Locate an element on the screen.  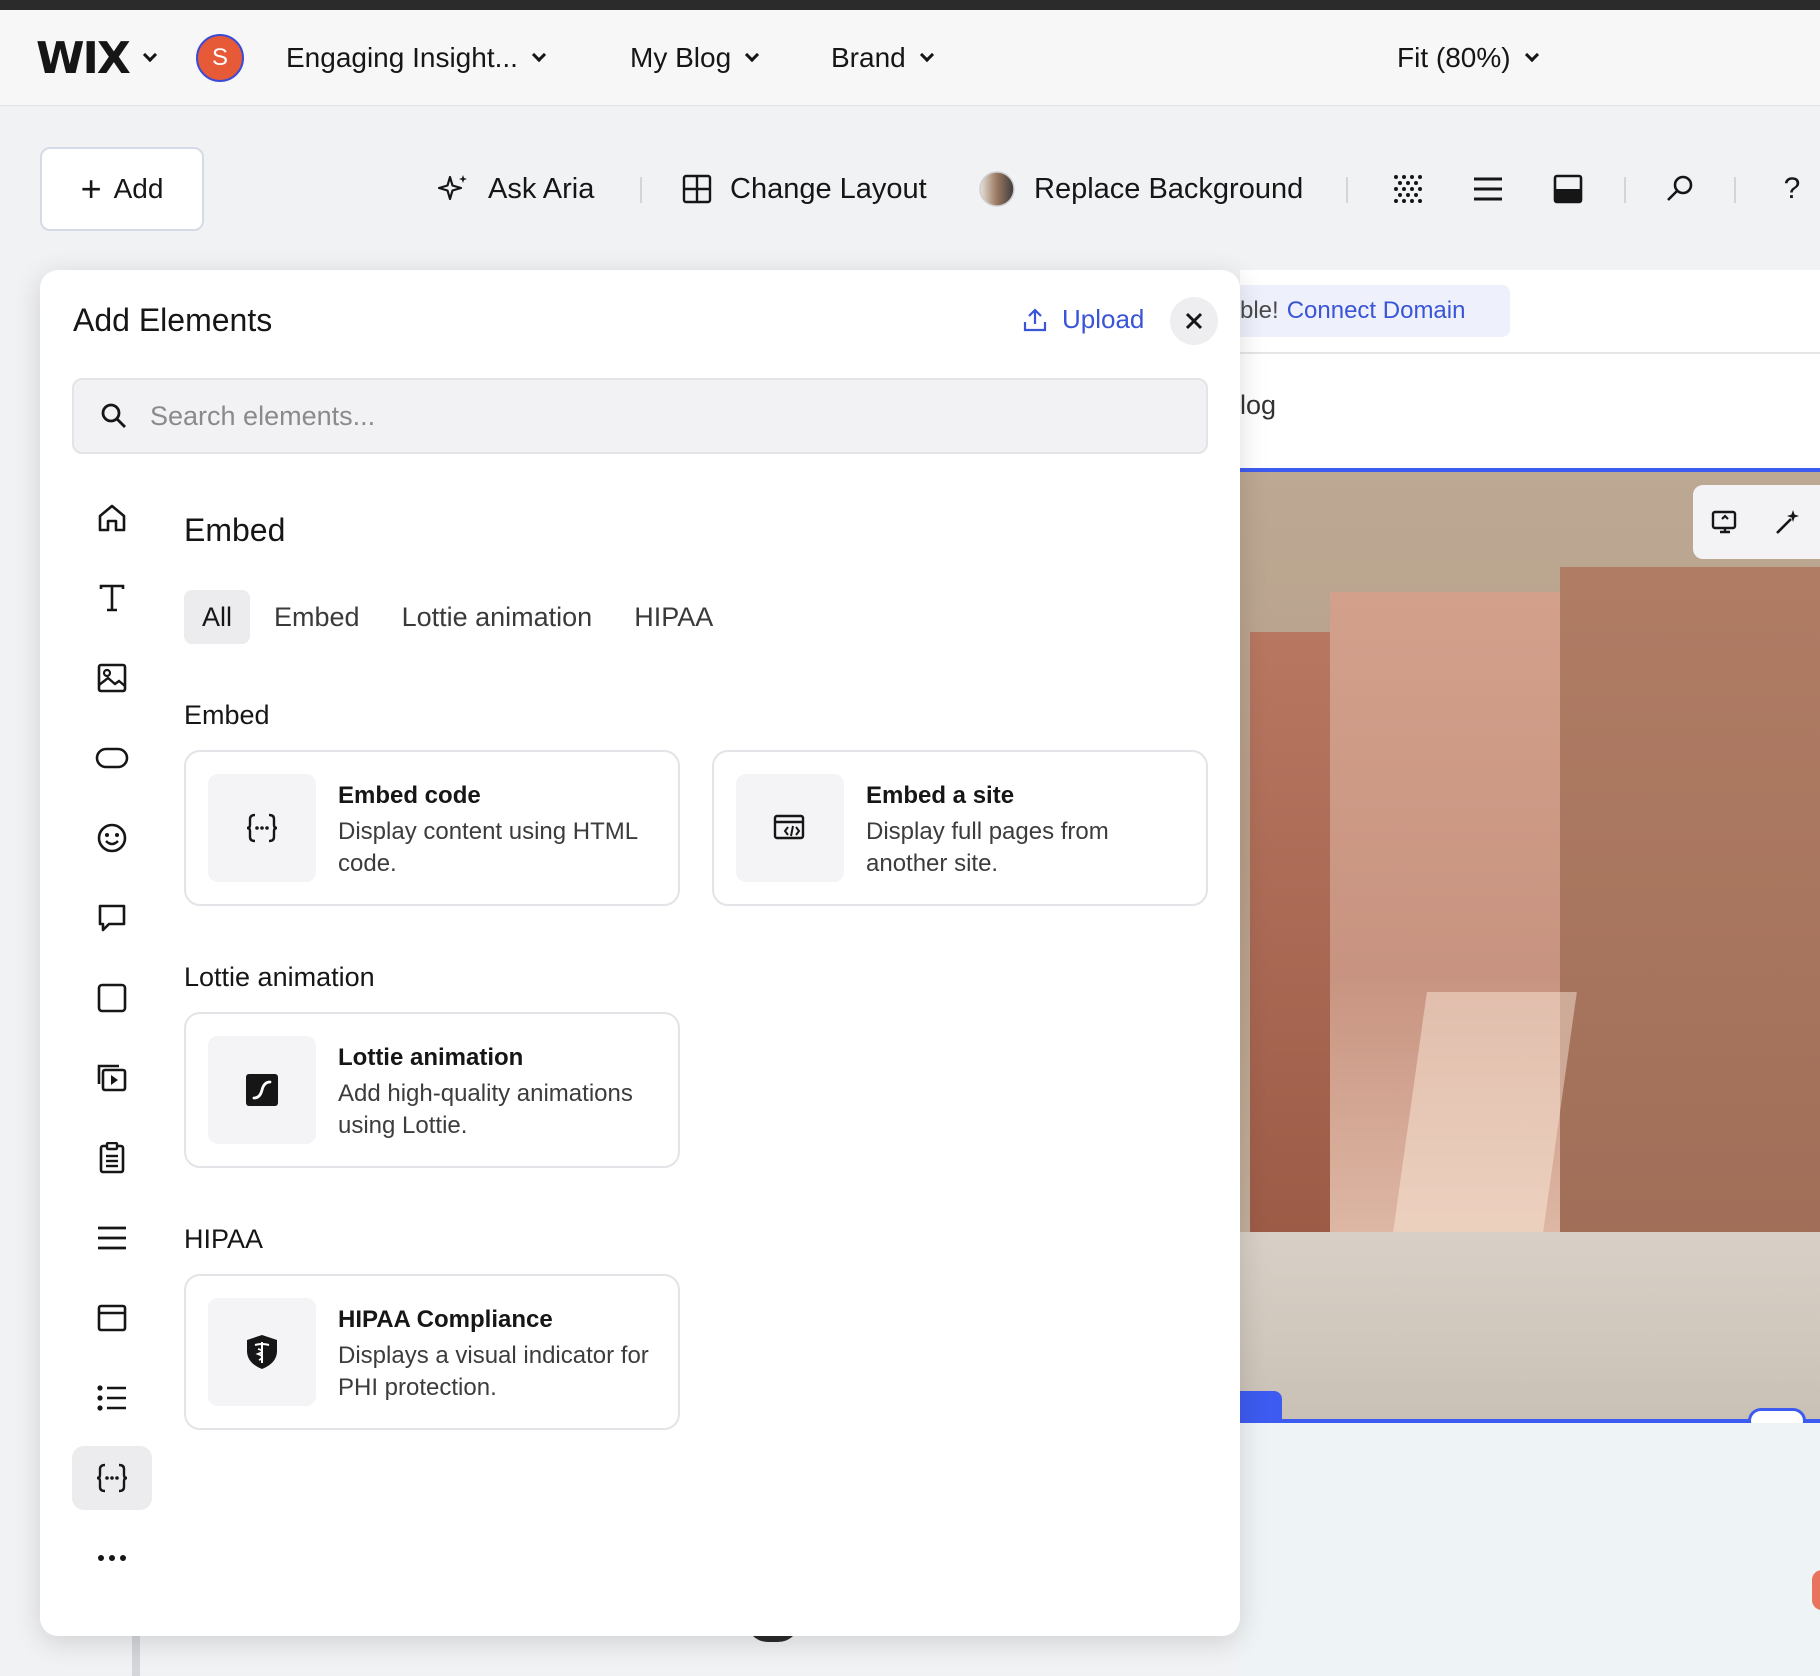
avatar: S is located at coordinates (220, 58).